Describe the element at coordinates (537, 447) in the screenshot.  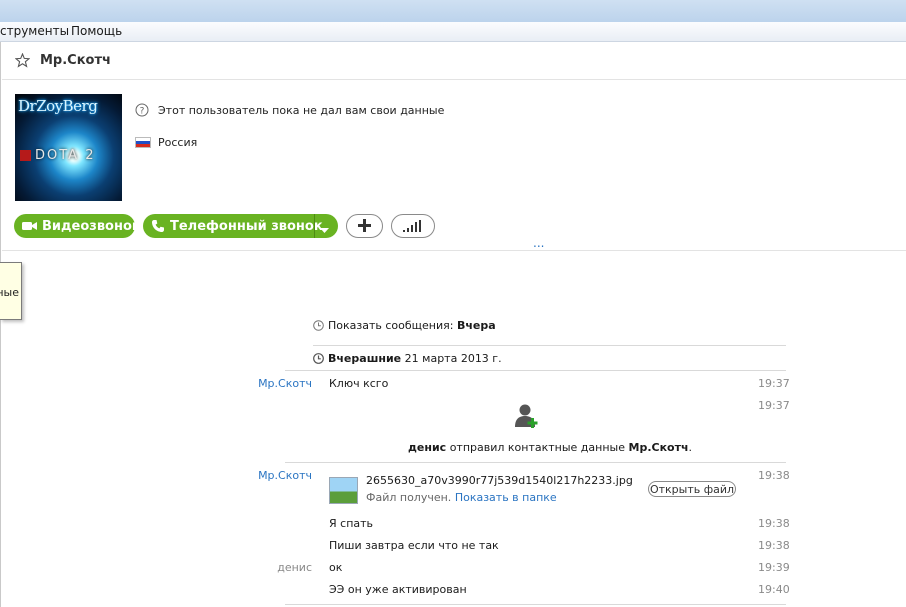
I see `contact-share-middle: отправил контактные данные` at that location.